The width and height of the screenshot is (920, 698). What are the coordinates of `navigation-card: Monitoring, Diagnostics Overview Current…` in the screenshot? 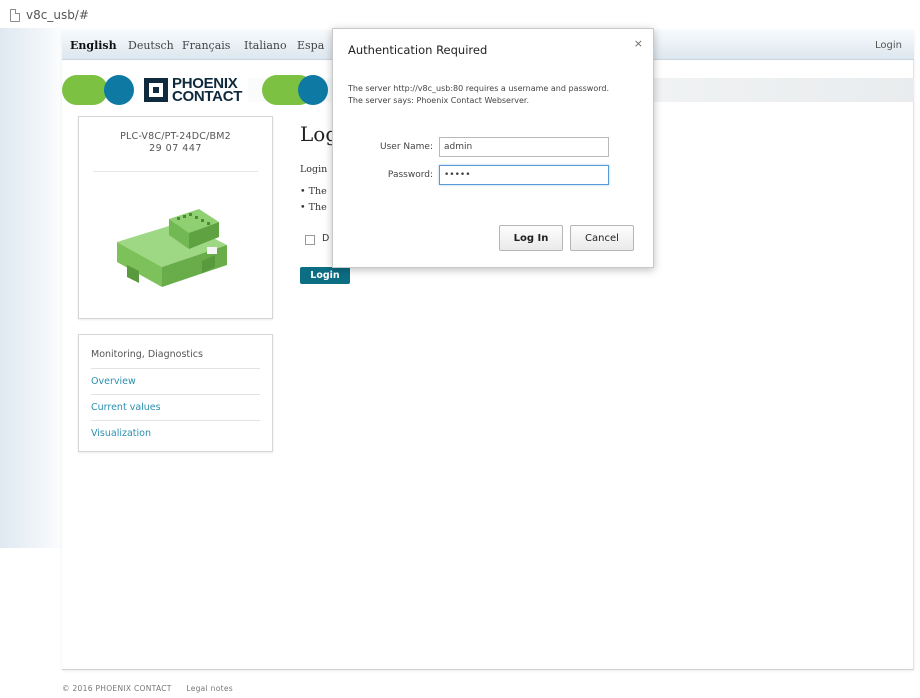 It's located at (175, 393).